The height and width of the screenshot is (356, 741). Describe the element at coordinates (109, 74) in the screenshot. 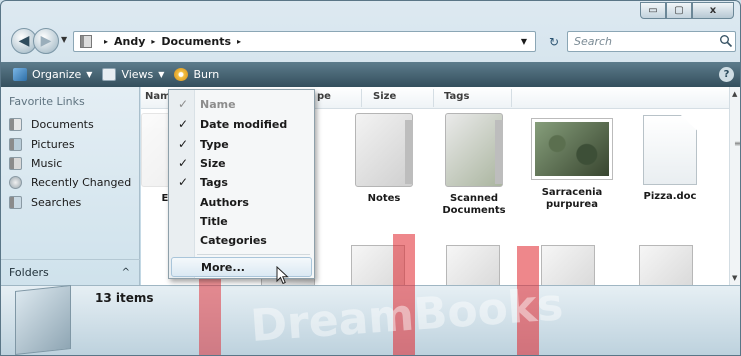

I see `views-icon` at that location.